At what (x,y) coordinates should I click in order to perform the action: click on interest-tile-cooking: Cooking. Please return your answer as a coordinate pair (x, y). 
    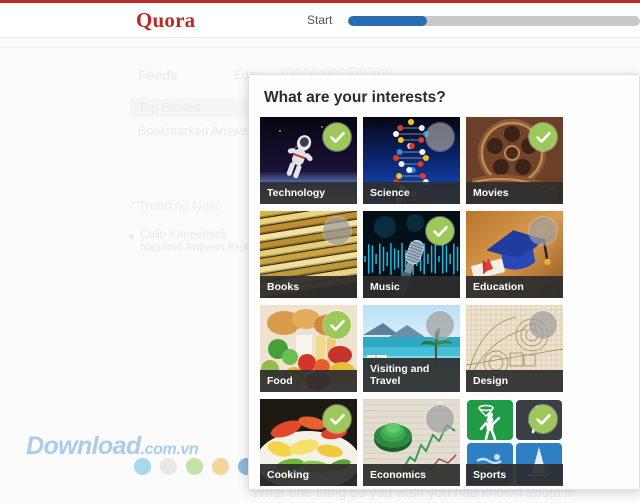
    Looking at the image, I should click on (308, 442).